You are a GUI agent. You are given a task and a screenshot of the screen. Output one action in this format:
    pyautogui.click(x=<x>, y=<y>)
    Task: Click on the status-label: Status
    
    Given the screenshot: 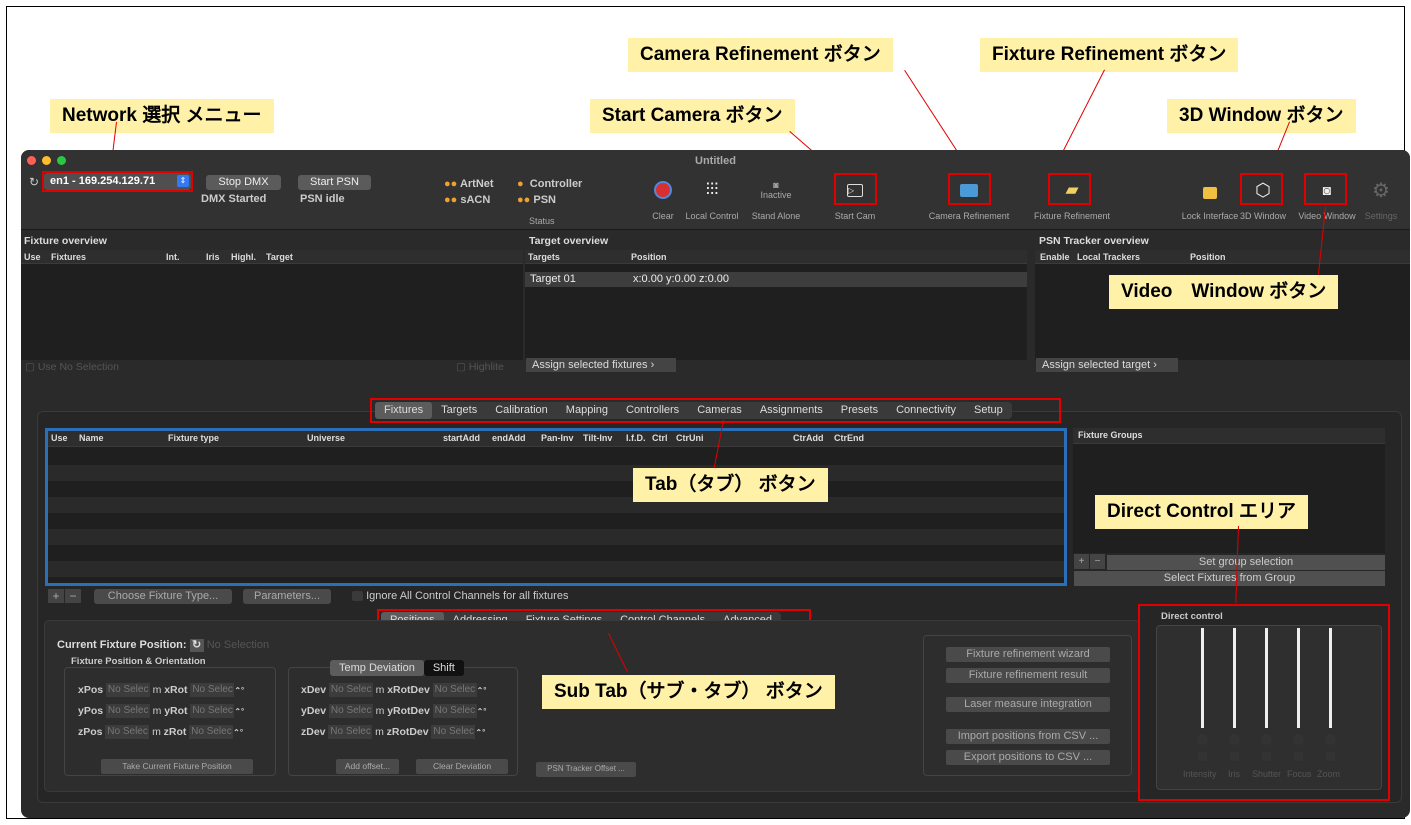 What is the action you would take?
    pyautogui.click(x=542, y=221)
    